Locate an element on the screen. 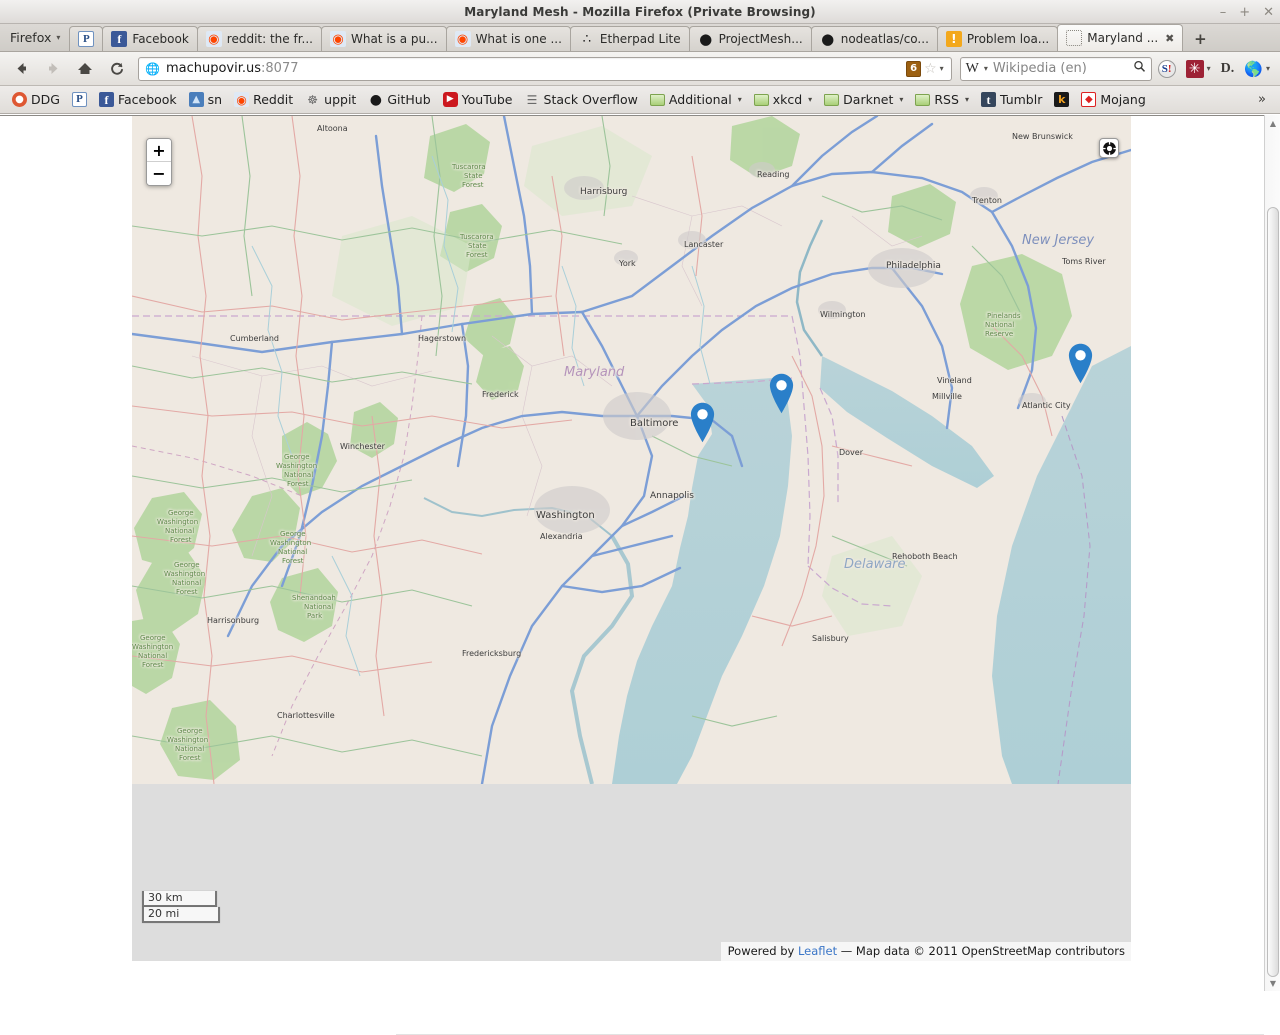 The height and width of the screenshot is (1035, 1280). adblock-button: ✳ ▾ is located at coordinates (1198, 68).